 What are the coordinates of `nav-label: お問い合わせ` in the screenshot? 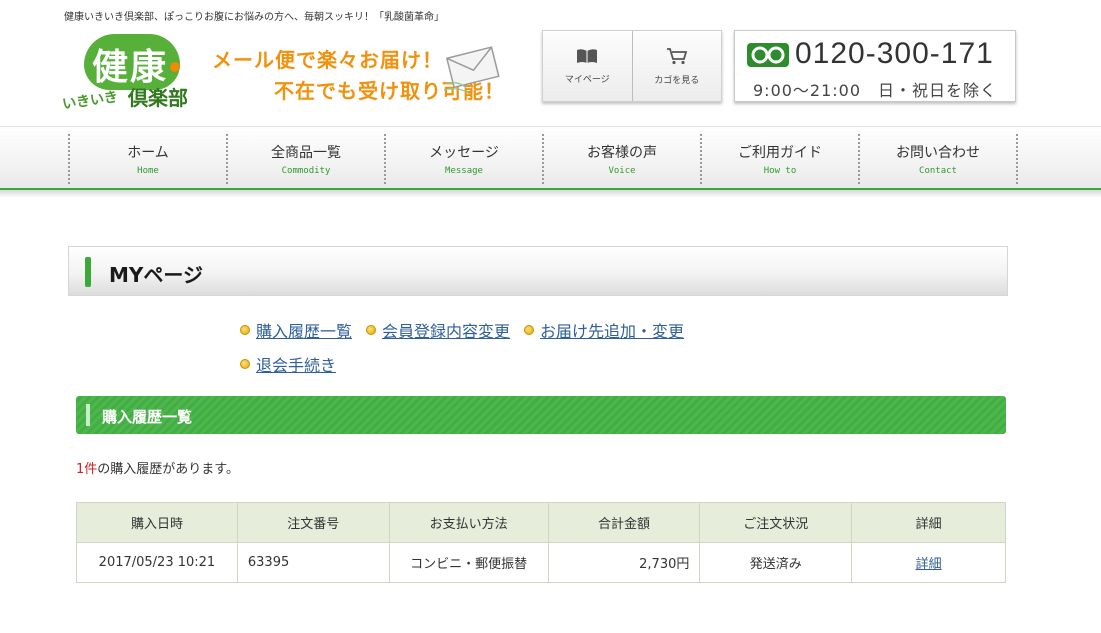 It's located at (938, 153).